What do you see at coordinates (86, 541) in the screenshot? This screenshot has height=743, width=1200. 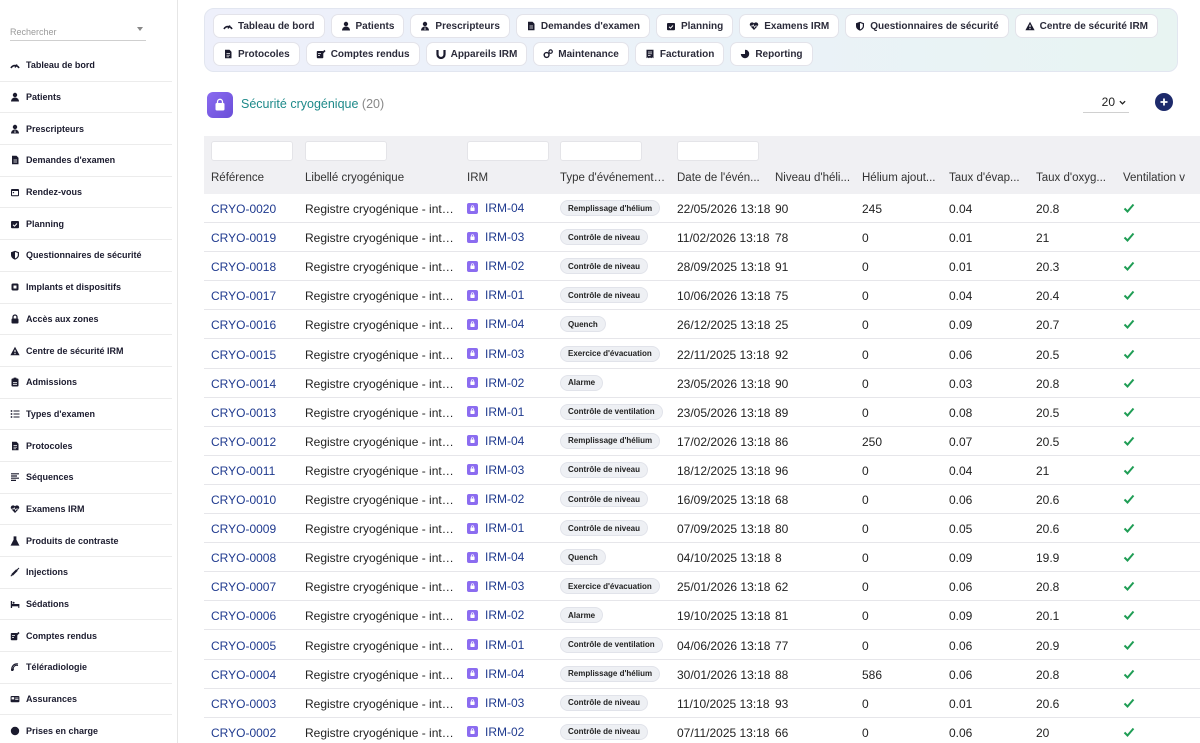 I see `sidebar-item-produits-de-contraste: Produits de contraste` at bounding box center [86, 541].